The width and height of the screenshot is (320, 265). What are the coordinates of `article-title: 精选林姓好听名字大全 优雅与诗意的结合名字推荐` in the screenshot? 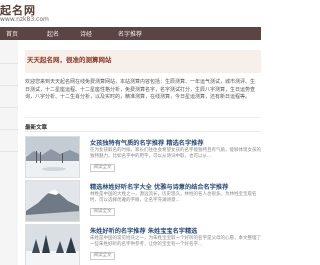 It's located at (159, 186).